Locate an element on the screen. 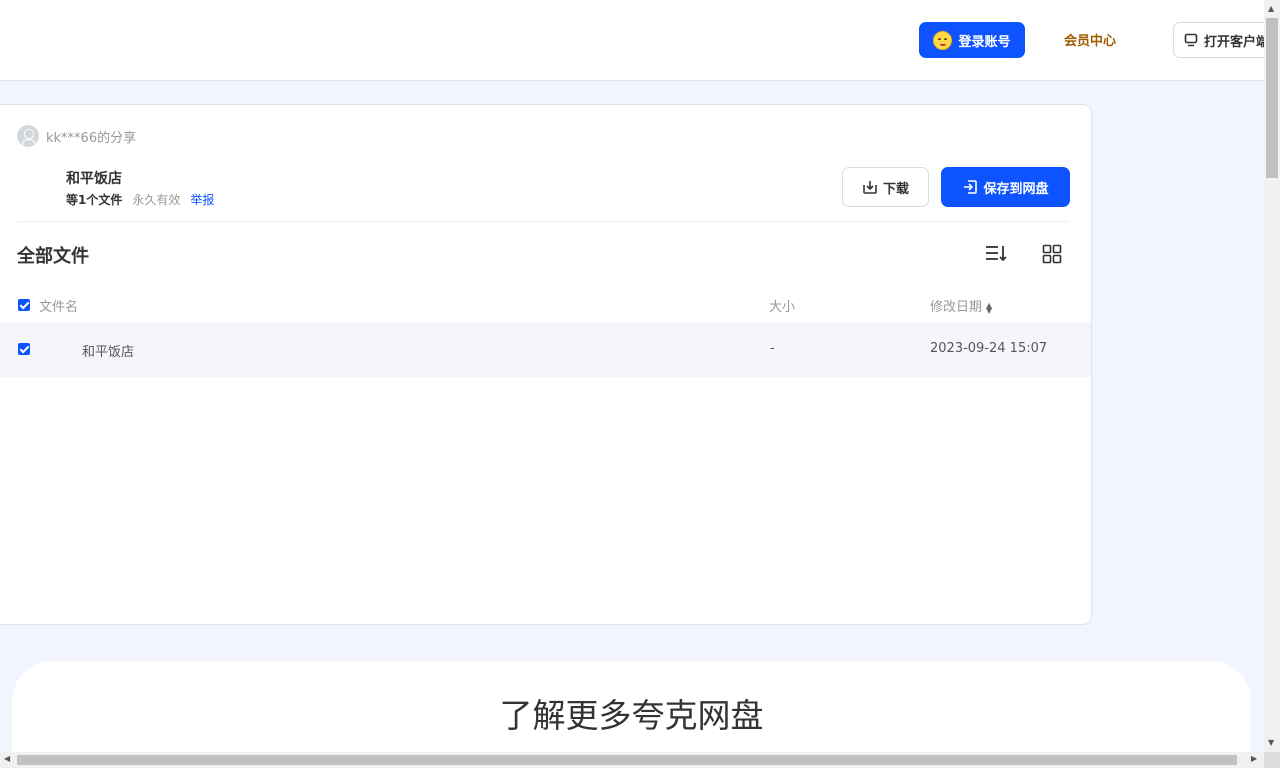 The width and height of the screenshot is (1280, 768). download-button: 下载 is located at coordinates (885, 187).